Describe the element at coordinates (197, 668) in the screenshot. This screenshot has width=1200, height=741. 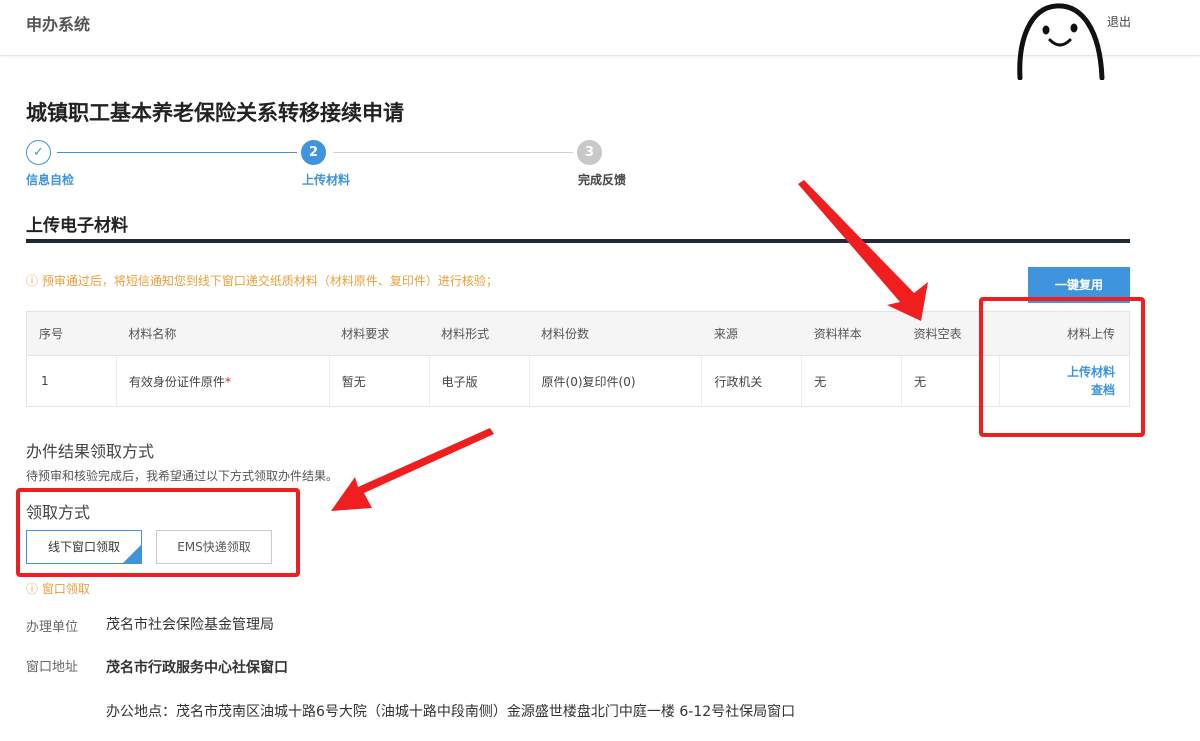
I see `office-address-name: 茂名市行政服务中心社保窗口` at that location.